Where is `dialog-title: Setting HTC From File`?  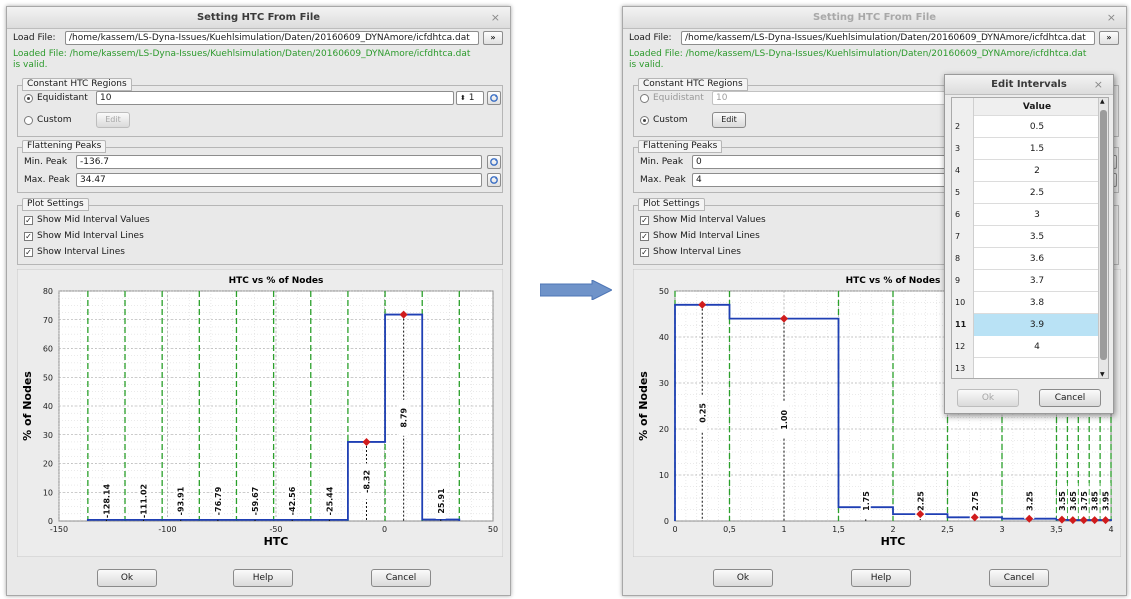
dialog-title: Setting HTC From File is located at coordinates (874, 17).